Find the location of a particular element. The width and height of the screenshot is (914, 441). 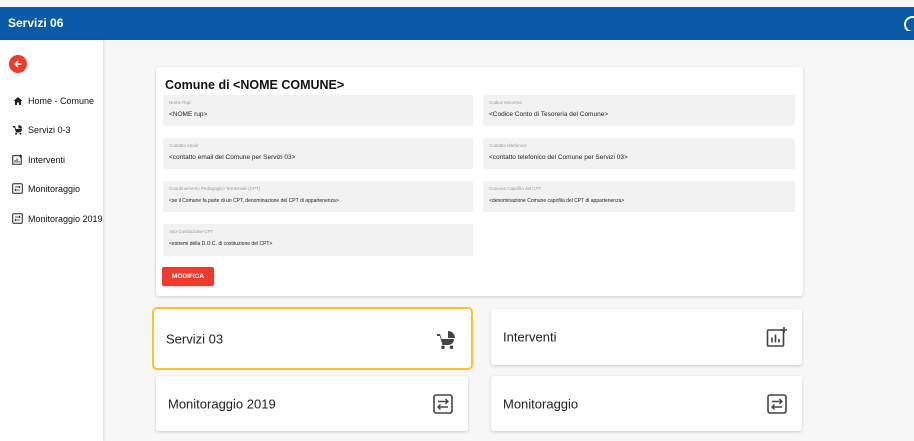

sidebar-item-label: Monitoraggio is located at coordinates (54, 188).